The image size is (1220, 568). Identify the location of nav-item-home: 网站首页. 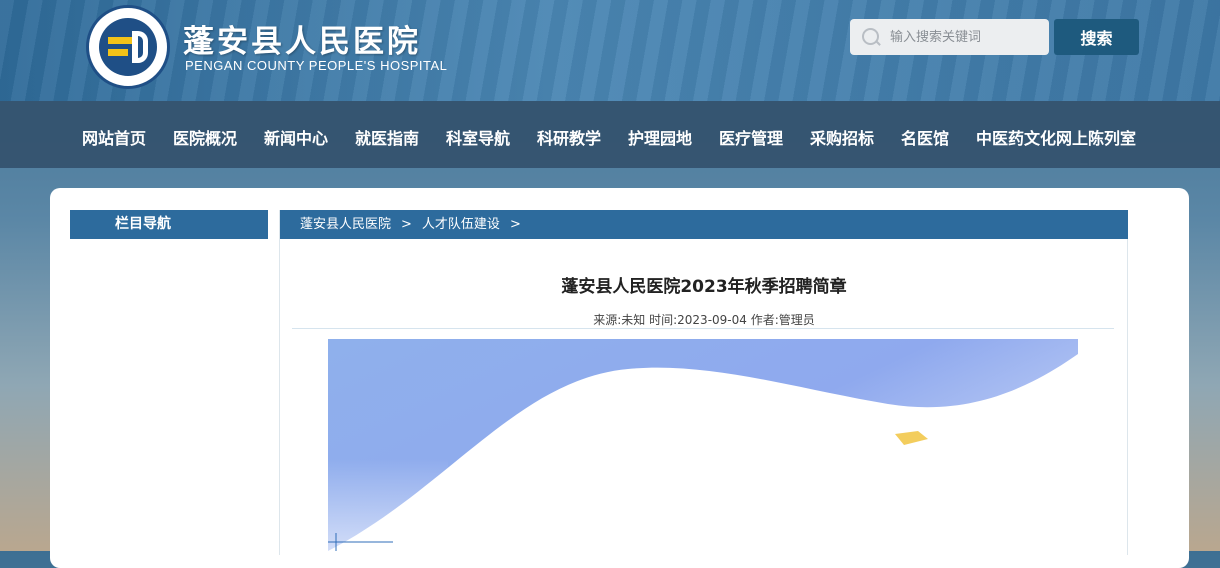
(114, 137).